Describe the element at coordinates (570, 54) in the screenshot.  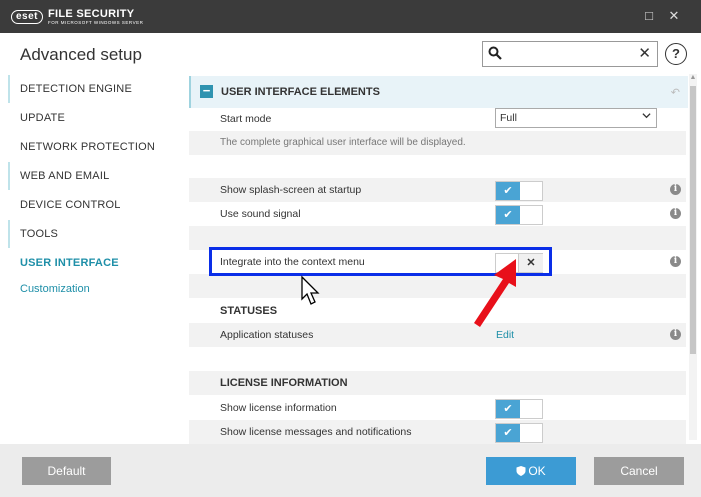
I see `search-input: ✕` at that location.